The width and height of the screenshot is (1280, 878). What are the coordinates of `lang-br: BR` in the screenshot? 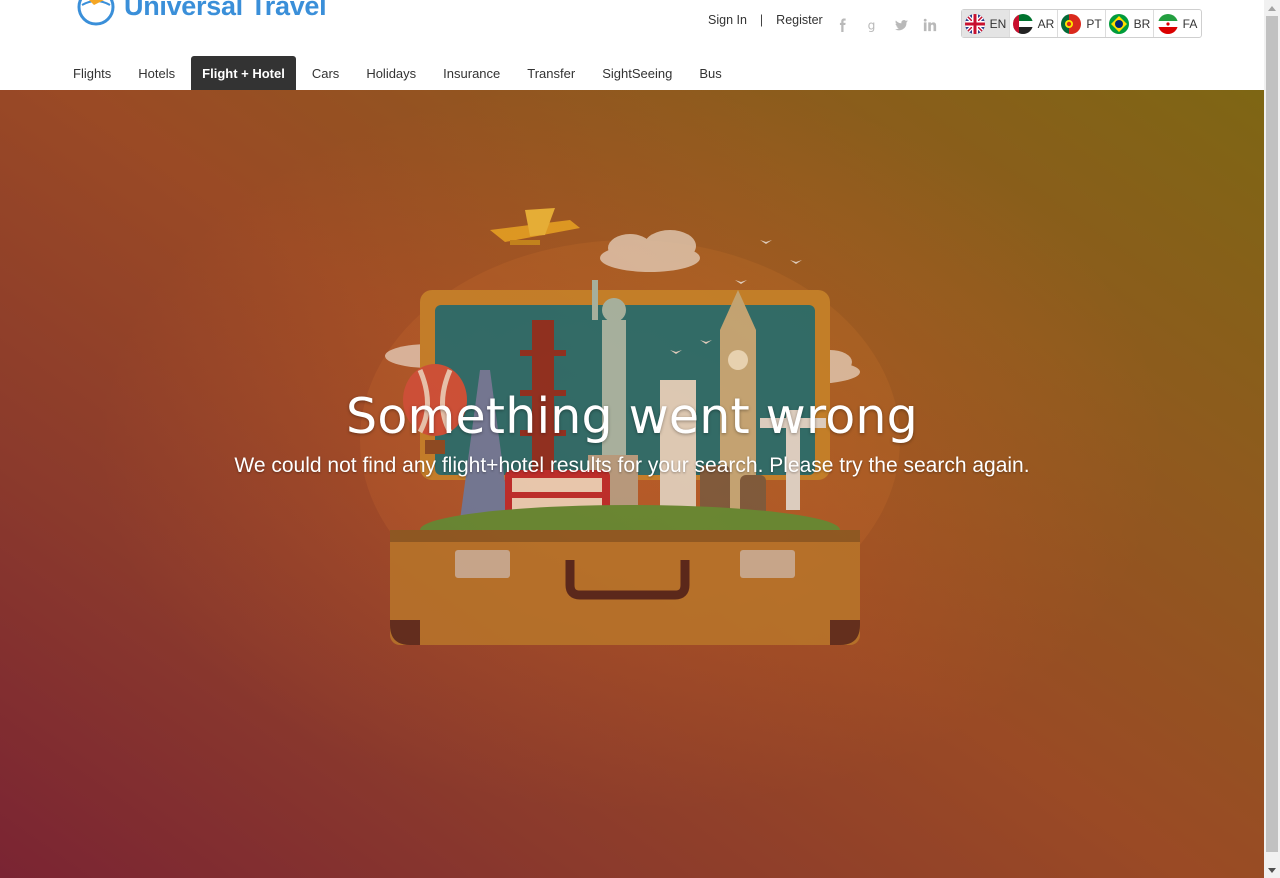 It's located at (1130, 23).